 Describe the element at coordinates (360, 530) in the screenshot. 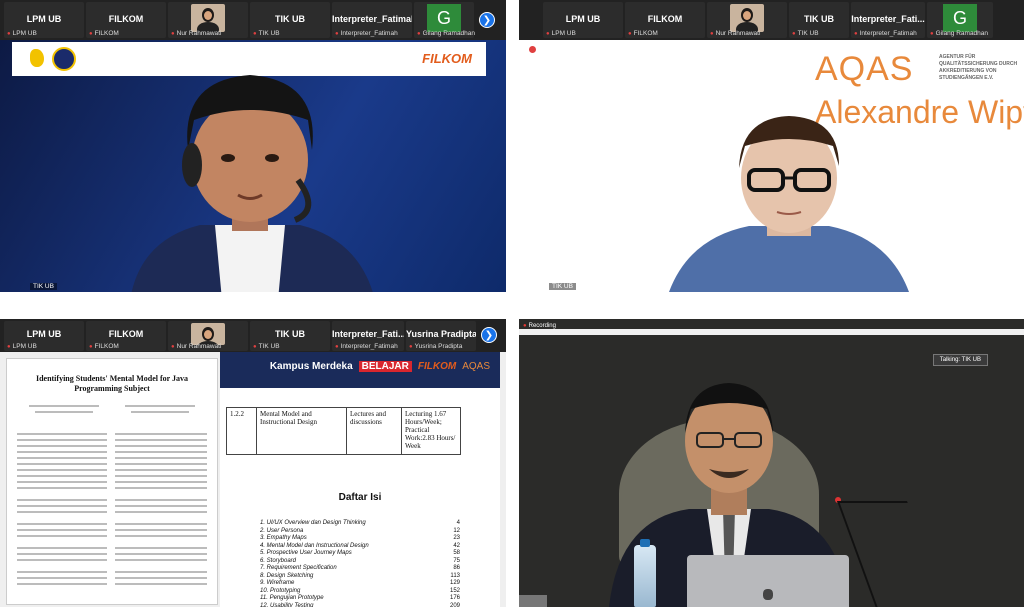

I see `list-item: 2. User Persona 12` at that location.